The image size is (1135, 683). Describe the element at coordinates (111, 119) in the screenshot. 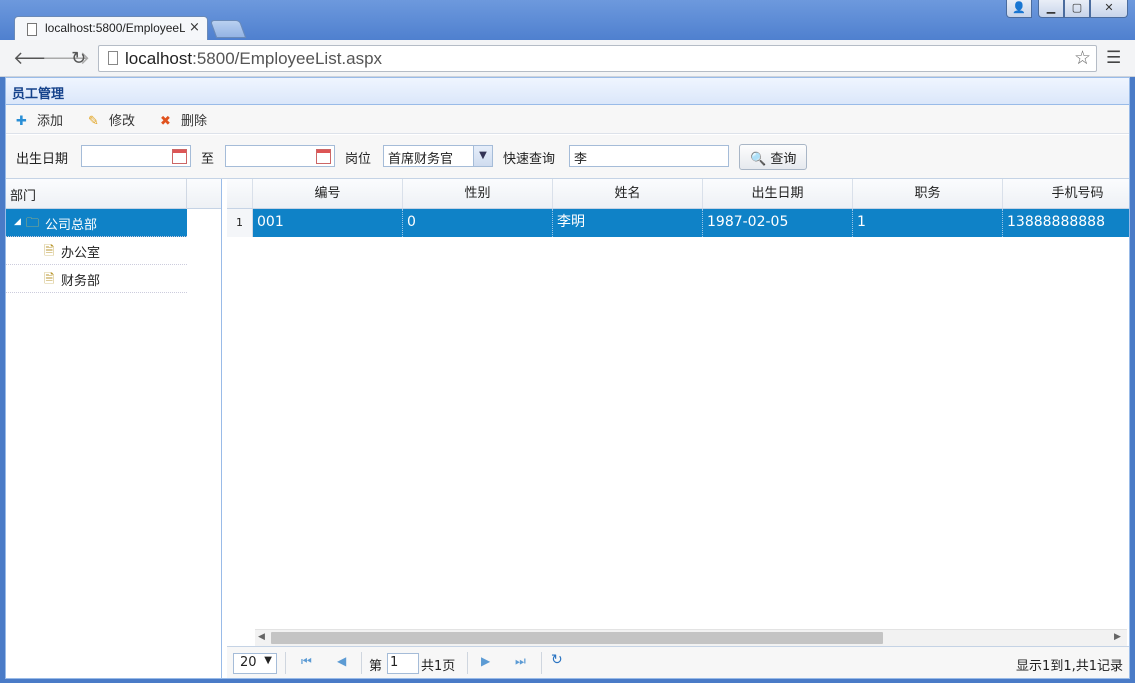

I see `edit-button: ✎ 修改` at that location.